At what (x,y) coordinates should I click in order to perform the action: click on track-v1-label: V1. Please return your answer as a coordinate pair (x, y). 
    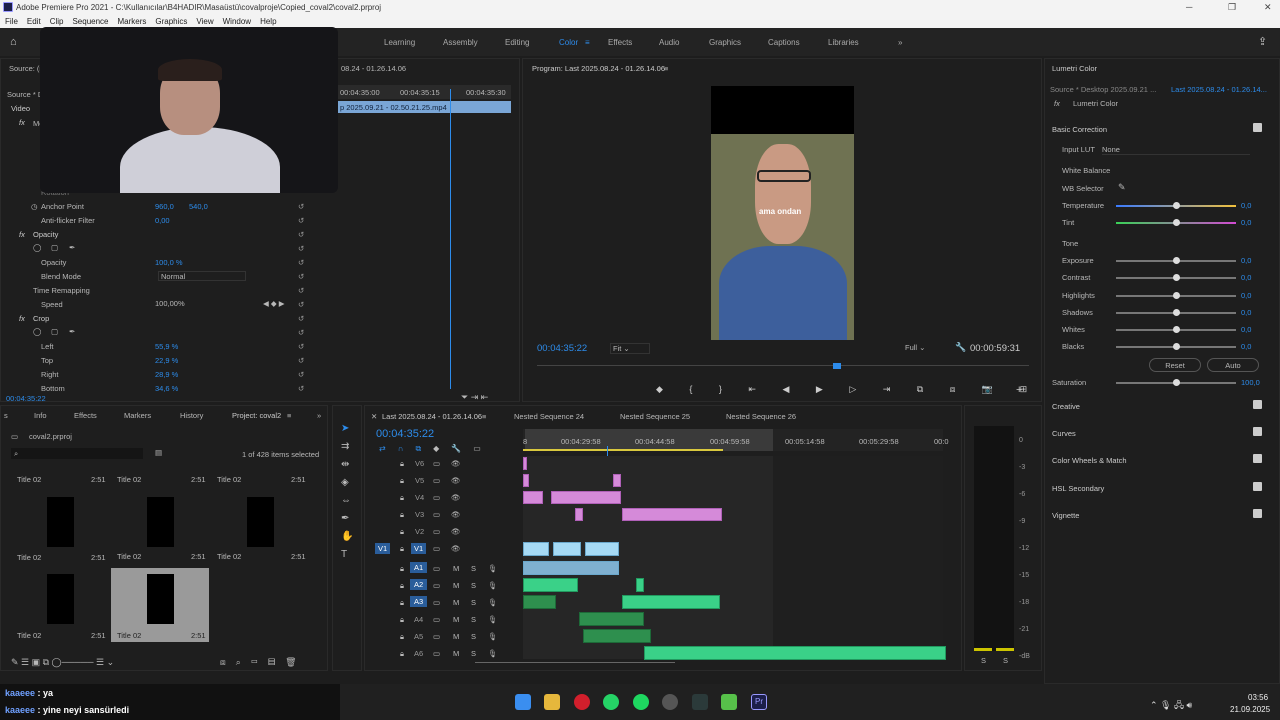
    Looking at the image, I should click on (419, 548).